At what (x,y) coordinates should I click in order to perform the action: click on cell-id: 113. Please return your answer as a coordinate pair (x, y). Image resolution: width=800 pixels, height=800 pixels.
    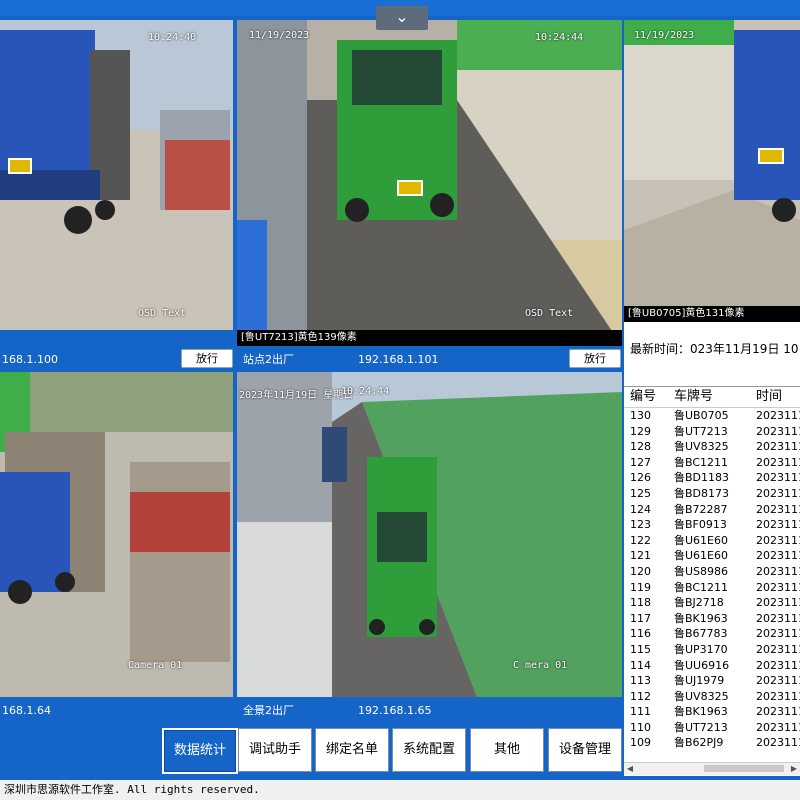
    Looking at the image, I should click on (640, 681).